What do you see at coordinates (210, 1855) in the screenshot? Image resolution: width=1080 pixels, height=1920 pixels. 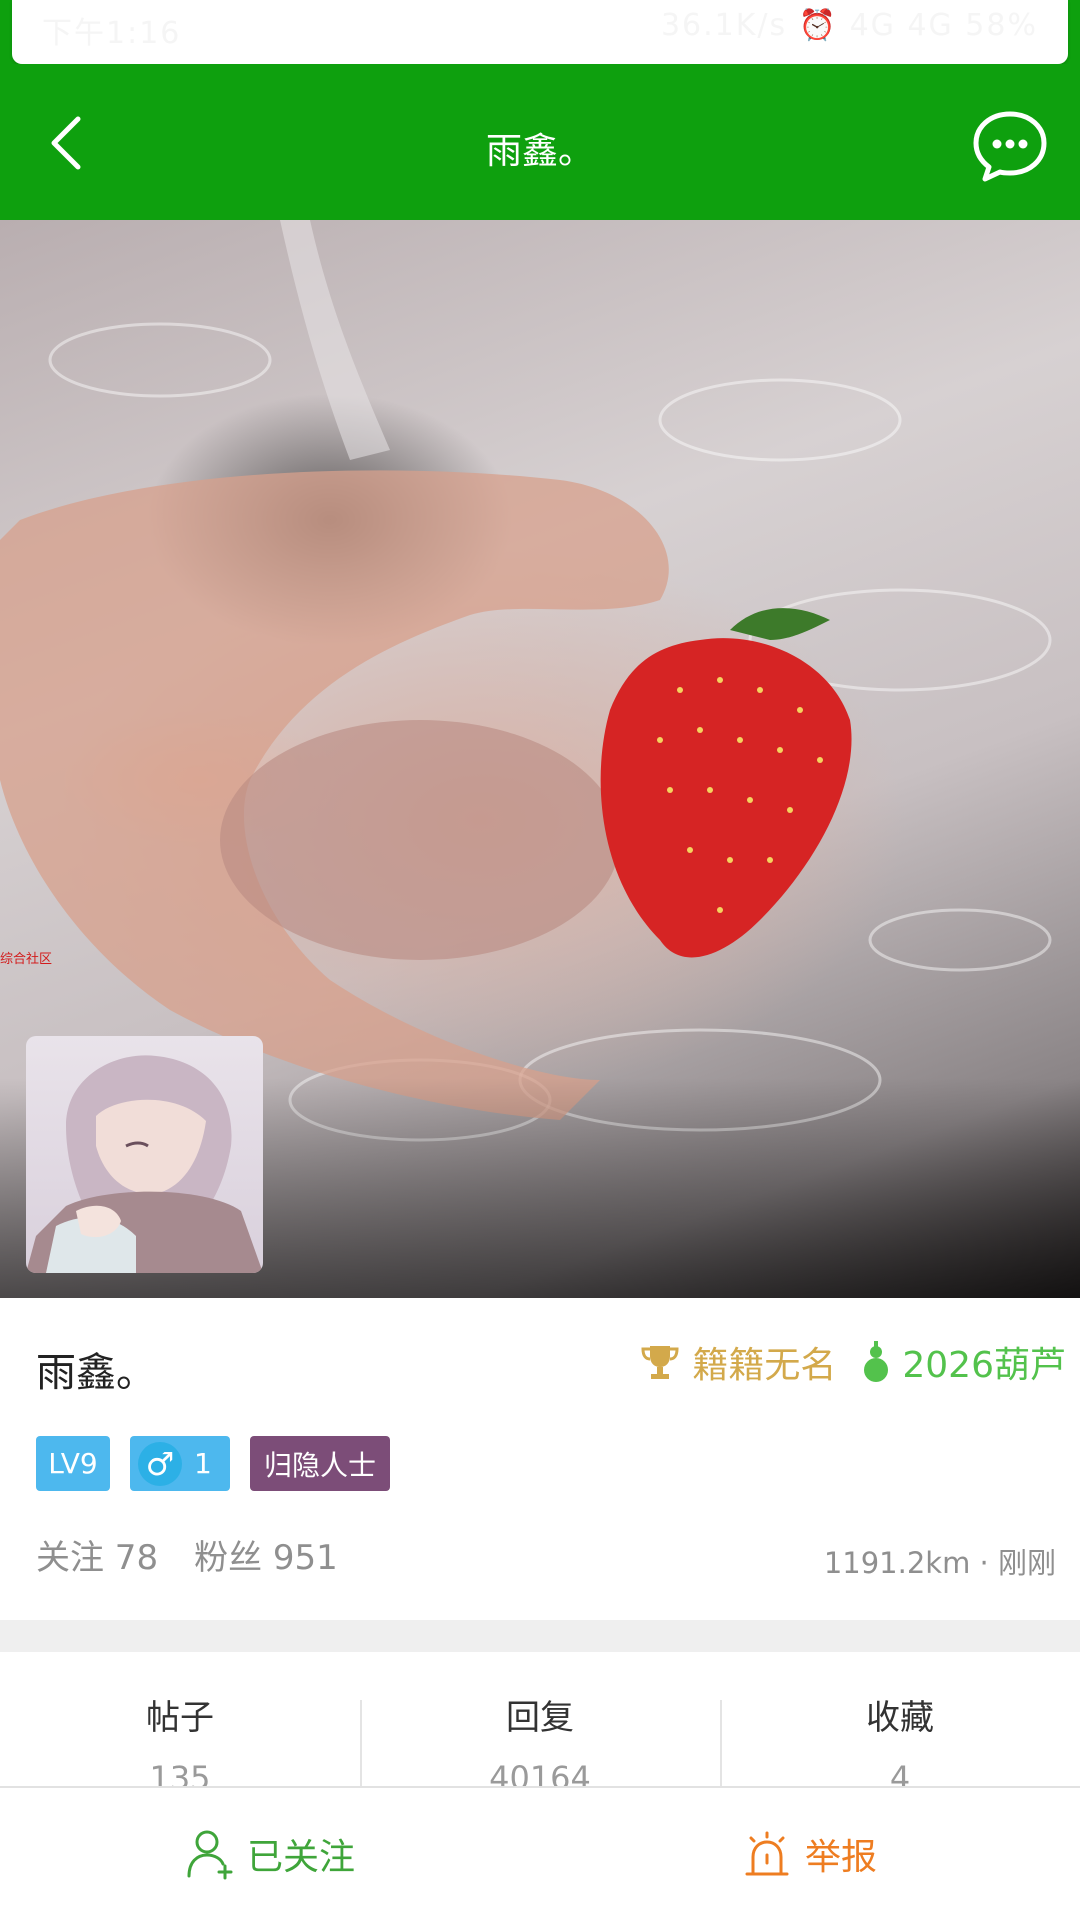 I see `user-add-icon` at bounding box center [210, 1855].